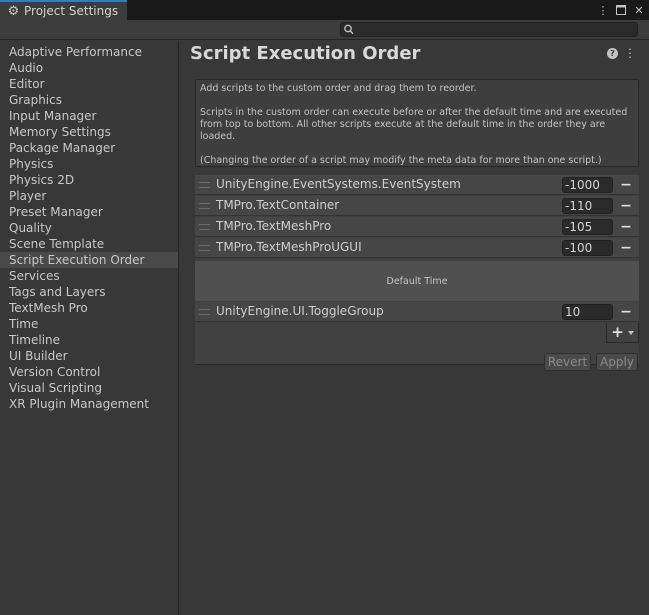  Describe the element at coordinates (324, 10) in the screenshot. I see `title-bar: ⚙ Project Settings ⋮ ✕` at that location.